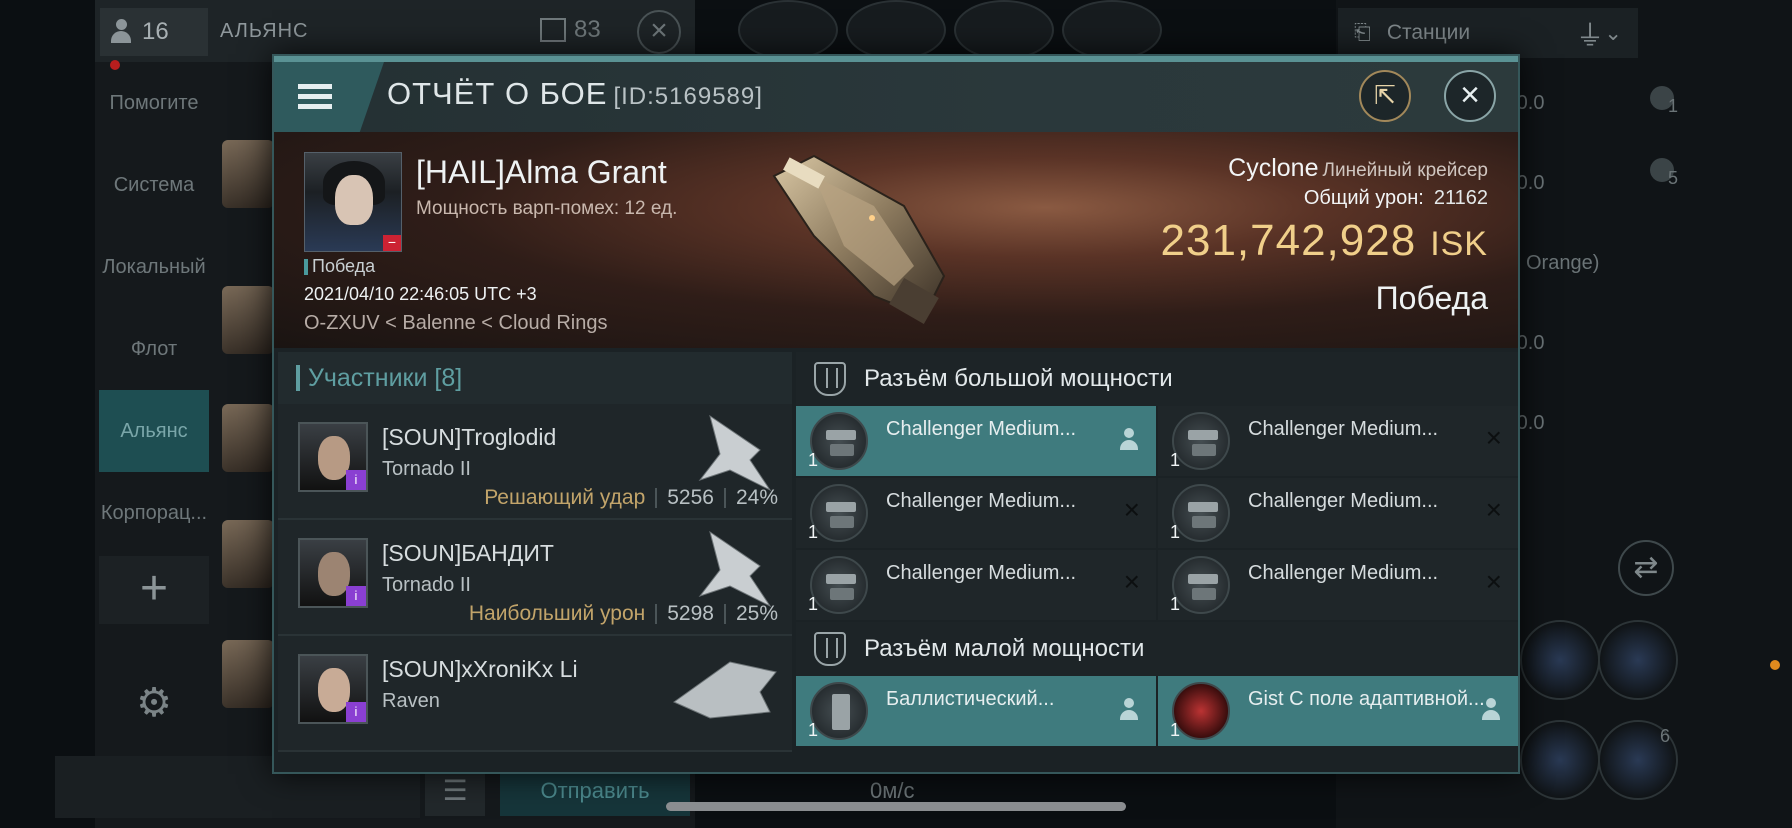 Image resolution: width=1792 pixels, height=828 pixels. Describe the element at coordinates (1775, 665) in the screenshot. I see `status-dot` at that location.